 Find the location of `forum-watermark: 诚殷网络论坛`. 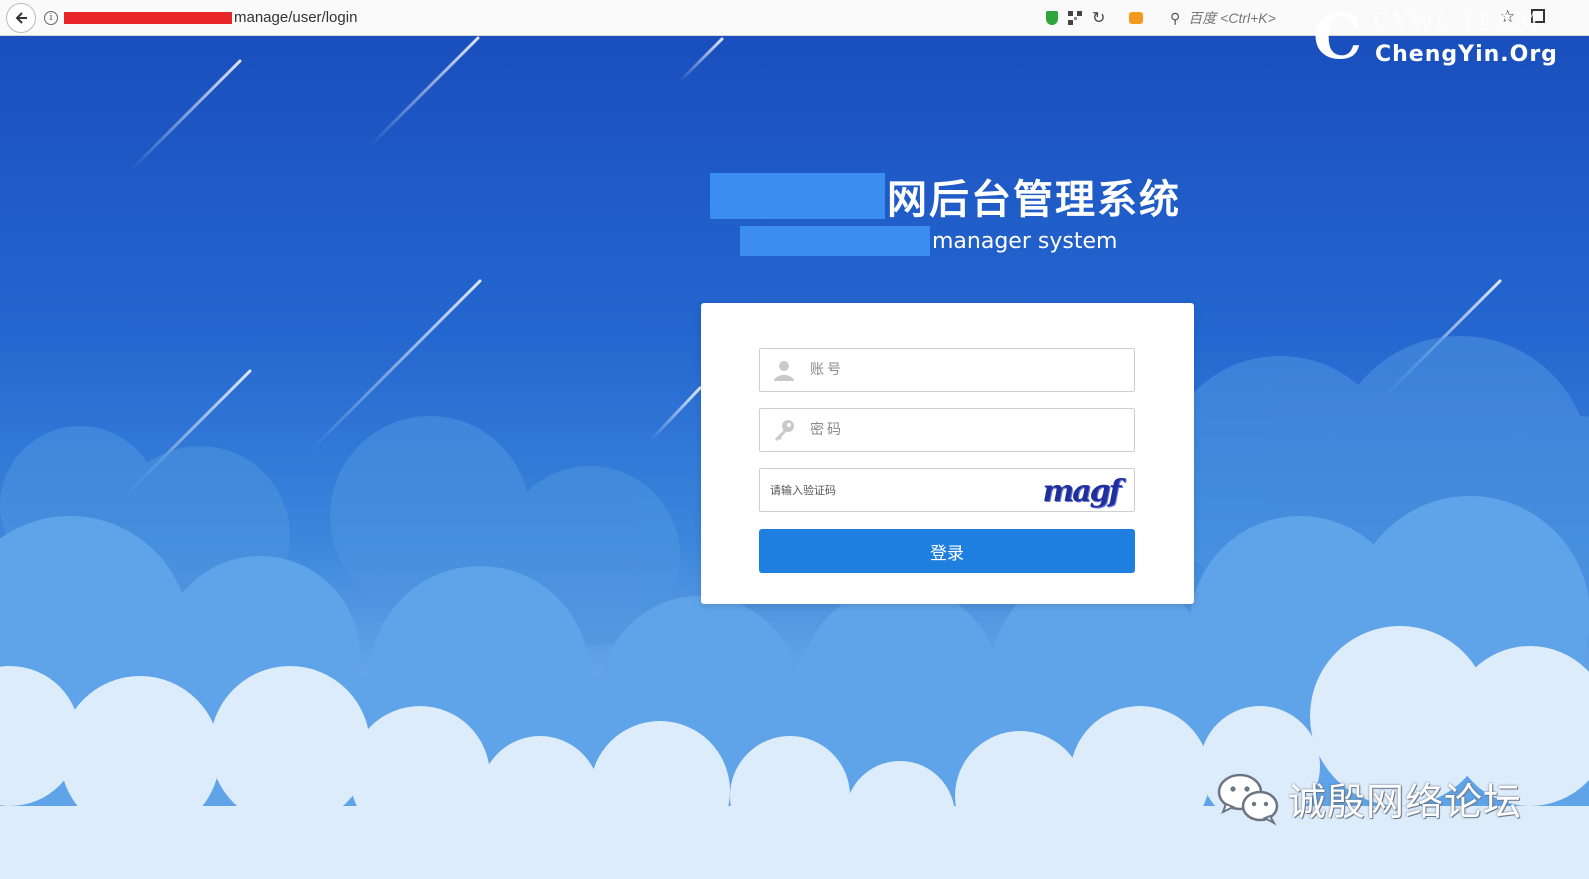

forum-watermark: 诚殷网络论坛 is located at coordinates (1369, 798).